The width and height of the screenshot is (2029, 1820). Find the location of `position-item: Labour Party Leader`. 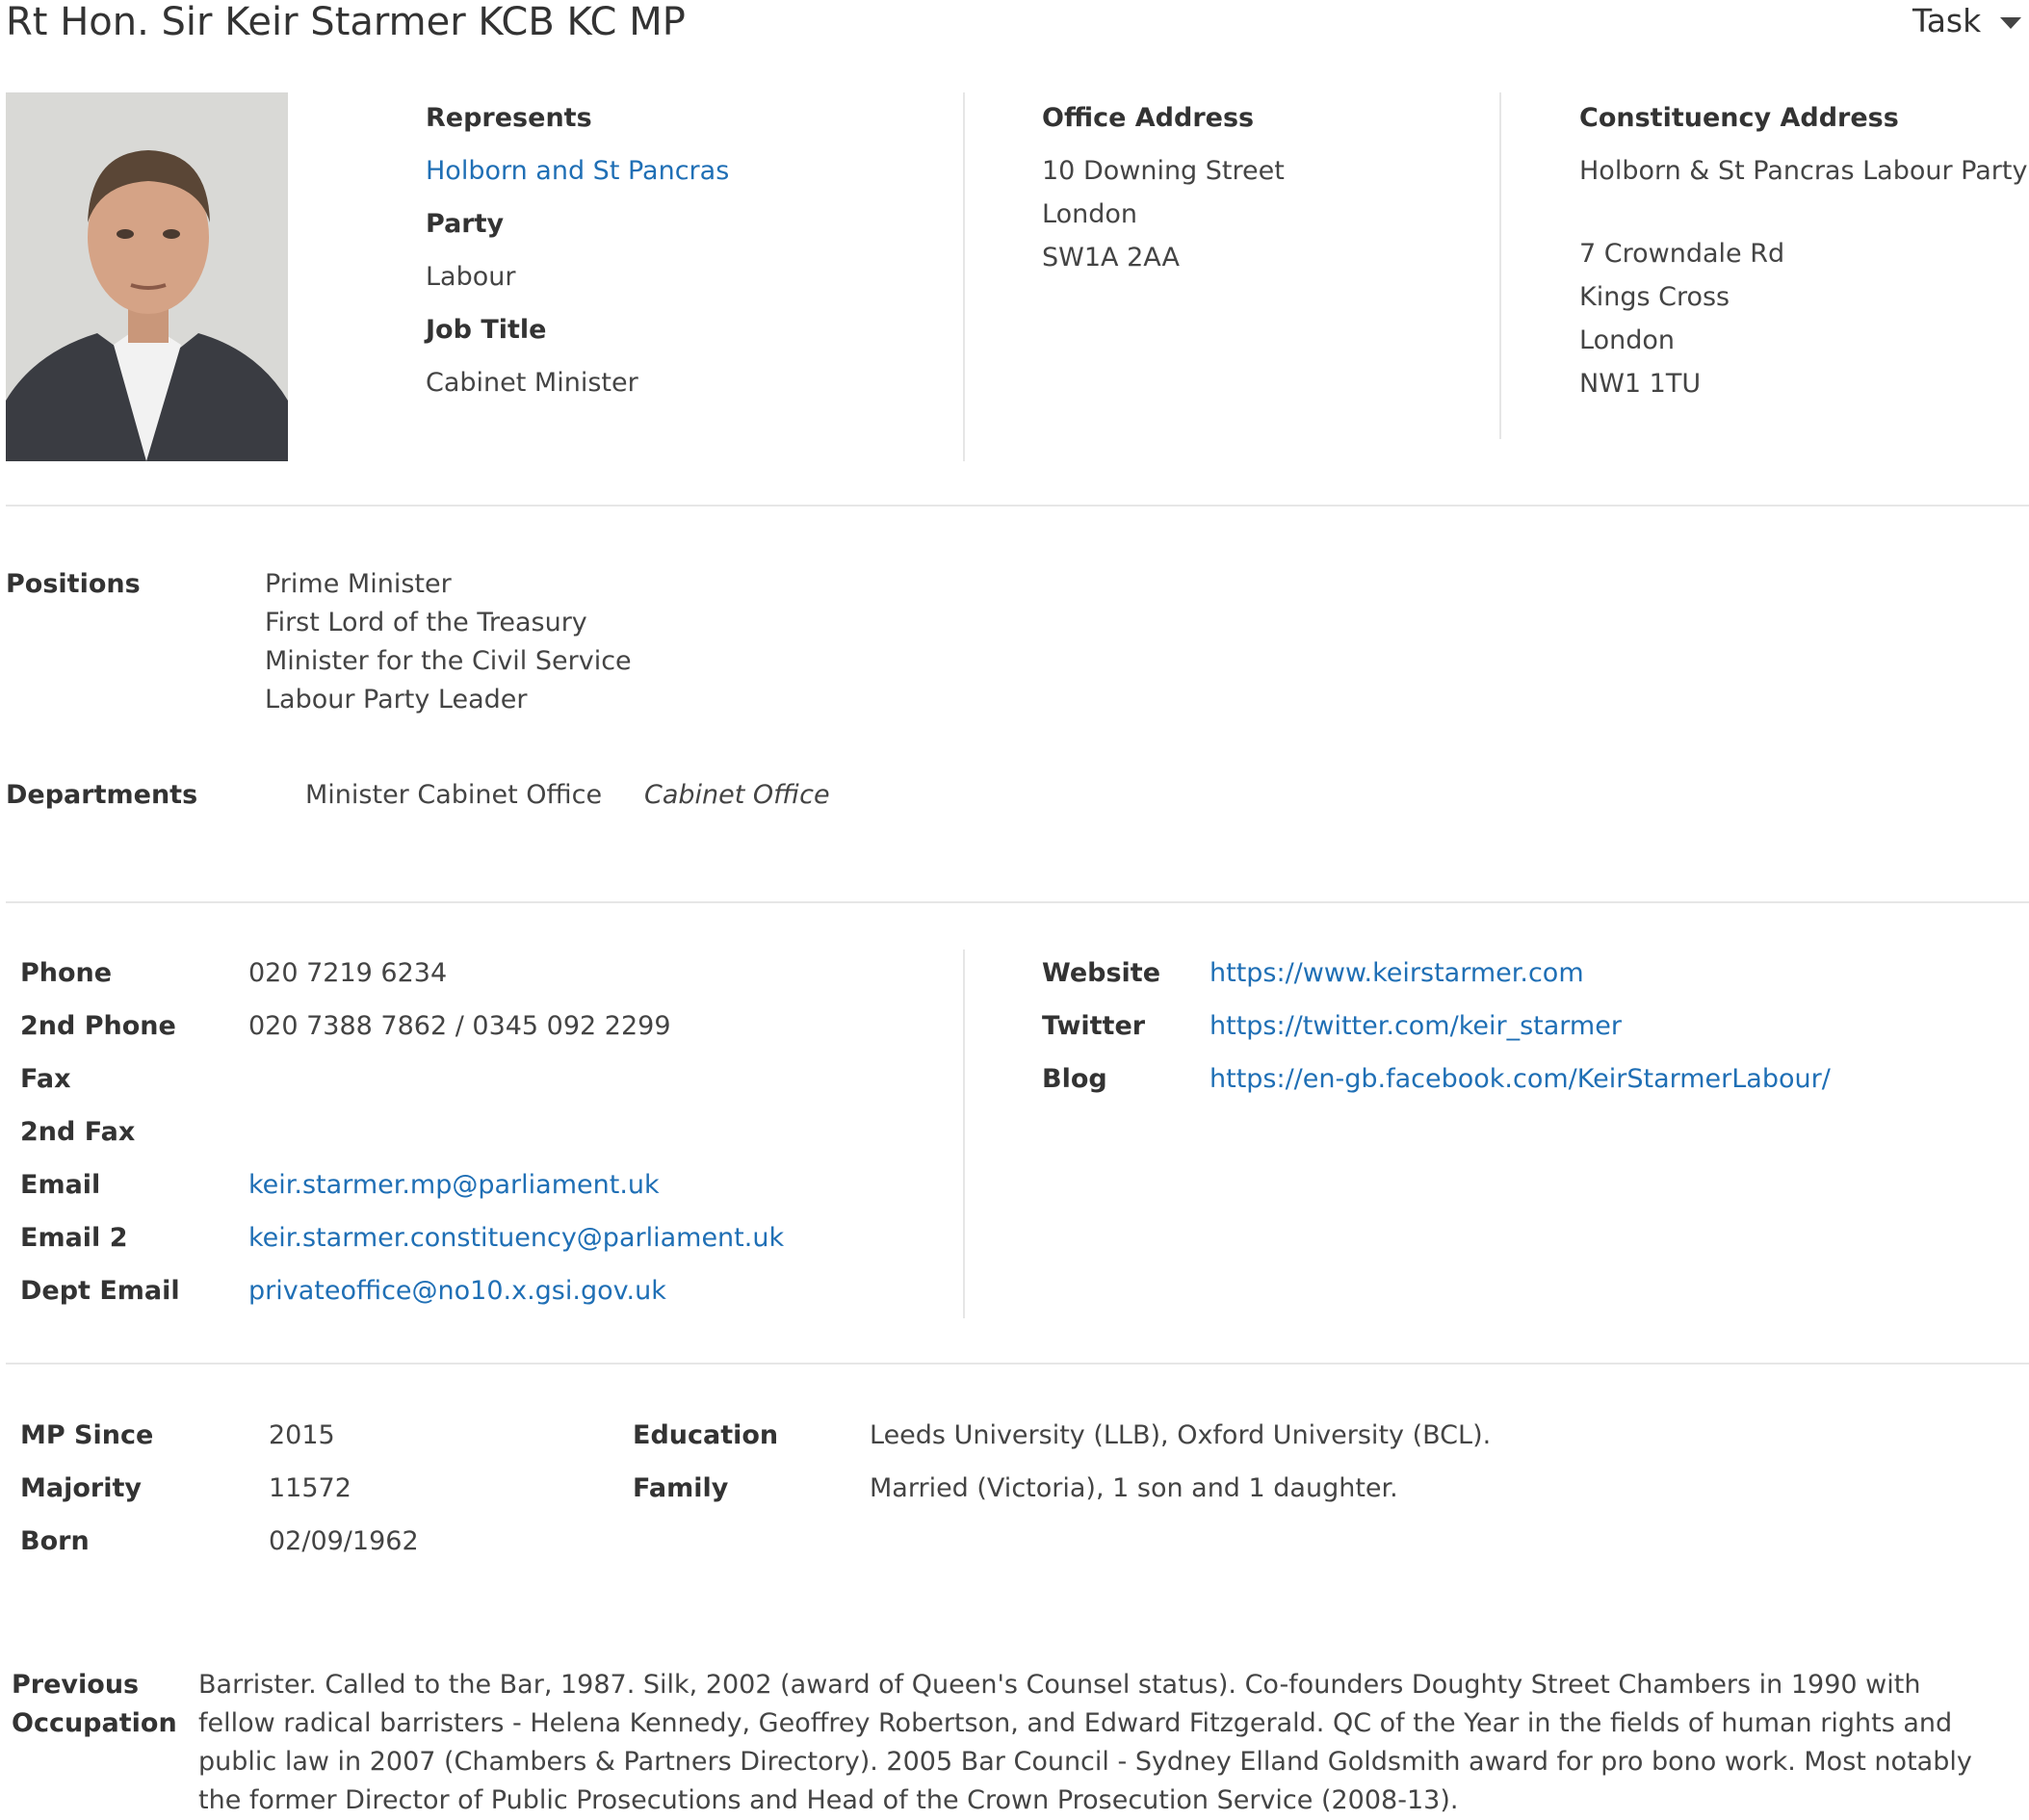

position-item: Labour Party Leader is located at coordinates (396, 700).